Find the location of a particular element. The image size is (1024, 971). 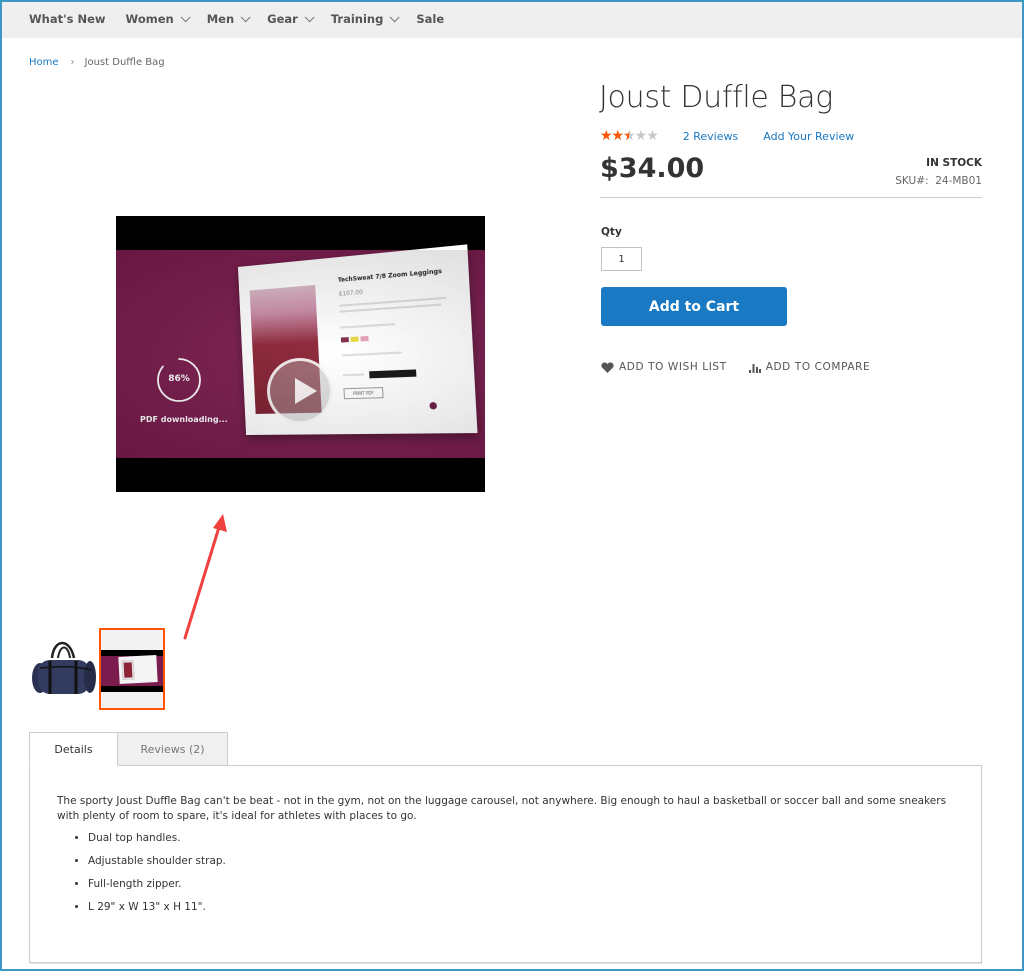

breadcrumb-current: Joust Duffle Bag is located at coordinates (124, 62).